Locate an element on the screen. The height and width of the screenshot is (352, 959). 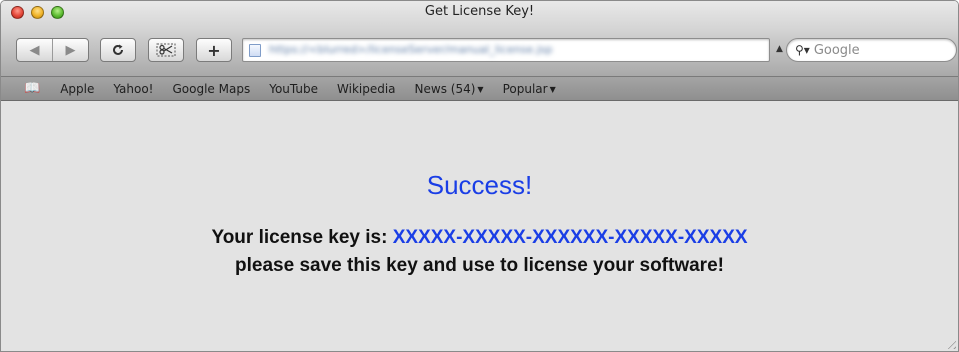
bookmark-apple: Apple is located at coordinates (77, 89).